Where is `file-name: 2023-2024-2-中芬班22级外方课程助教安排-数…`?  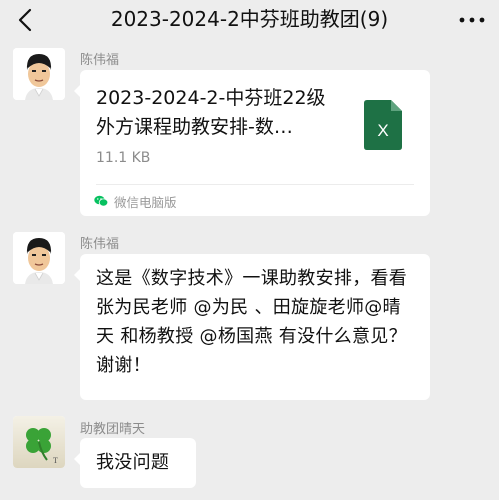 file-name: 2023-2024-2-中芬班22级外方课程助教安排-数… is located at coordinates (211, 112).